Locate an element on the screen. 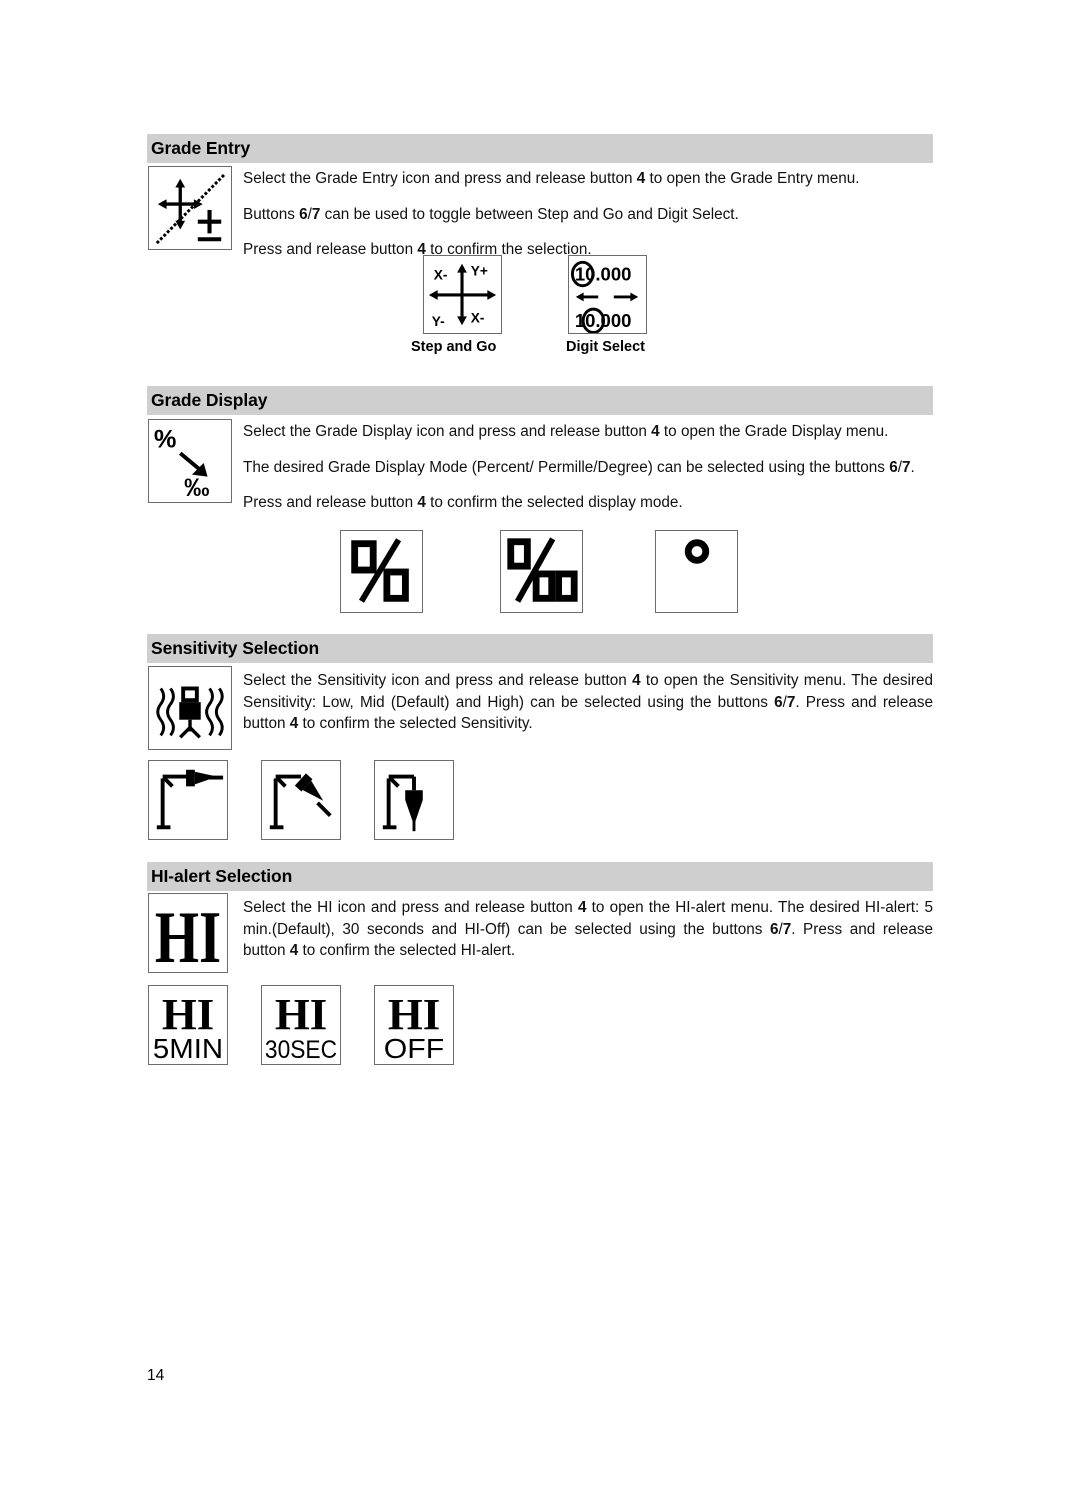 This screenshot has height=1491, width=1080. hi-off-icon: HI OFF is located at coordinates (414, 1025).